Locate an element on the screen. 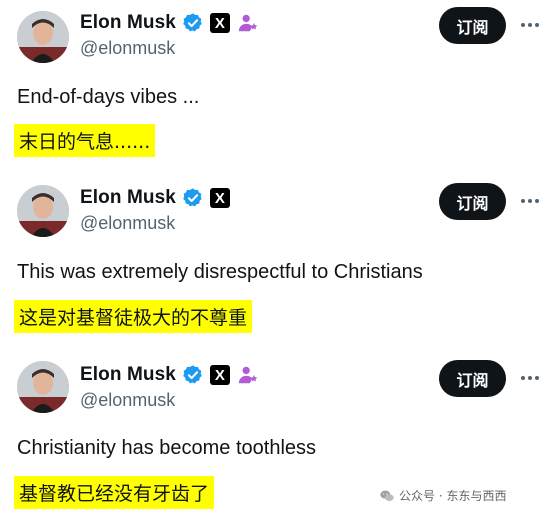  tweet-text: Christianity has become toothless is located at coordinates (167, 448).